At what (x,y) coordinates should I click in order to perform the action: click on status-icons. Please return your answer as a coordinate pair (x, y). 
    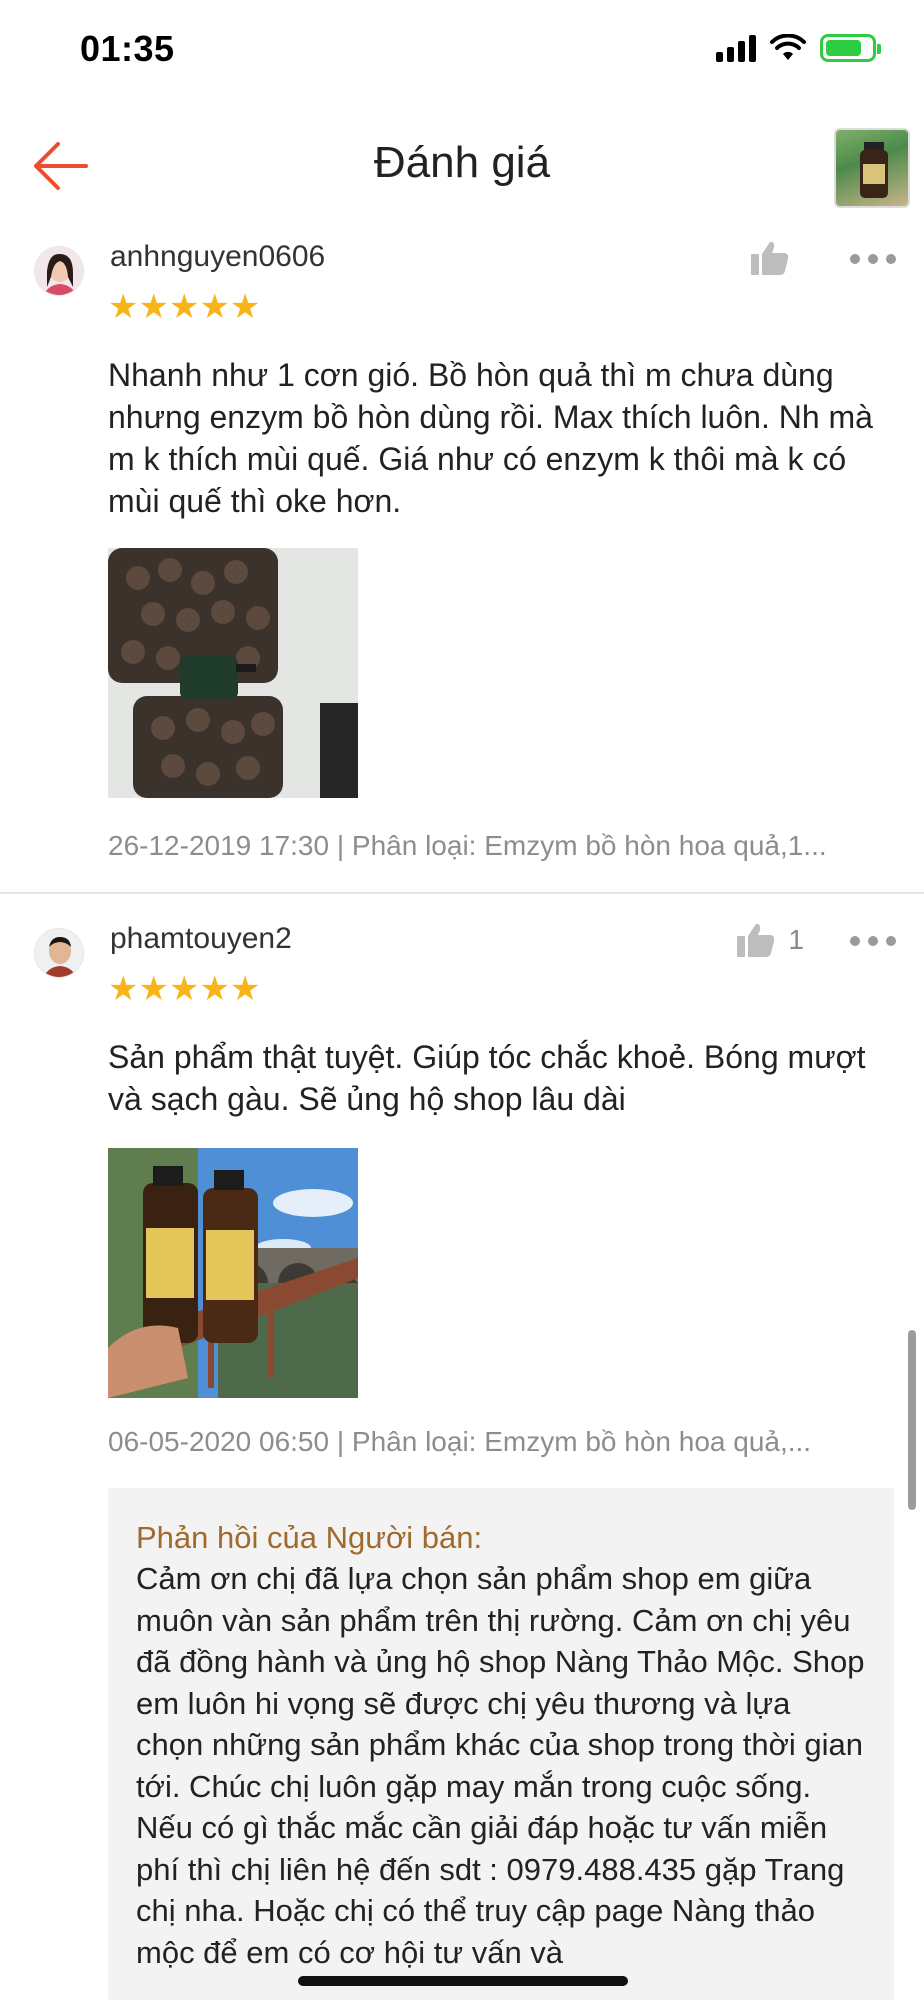
    Looking at the image, I should click on (798, 48).